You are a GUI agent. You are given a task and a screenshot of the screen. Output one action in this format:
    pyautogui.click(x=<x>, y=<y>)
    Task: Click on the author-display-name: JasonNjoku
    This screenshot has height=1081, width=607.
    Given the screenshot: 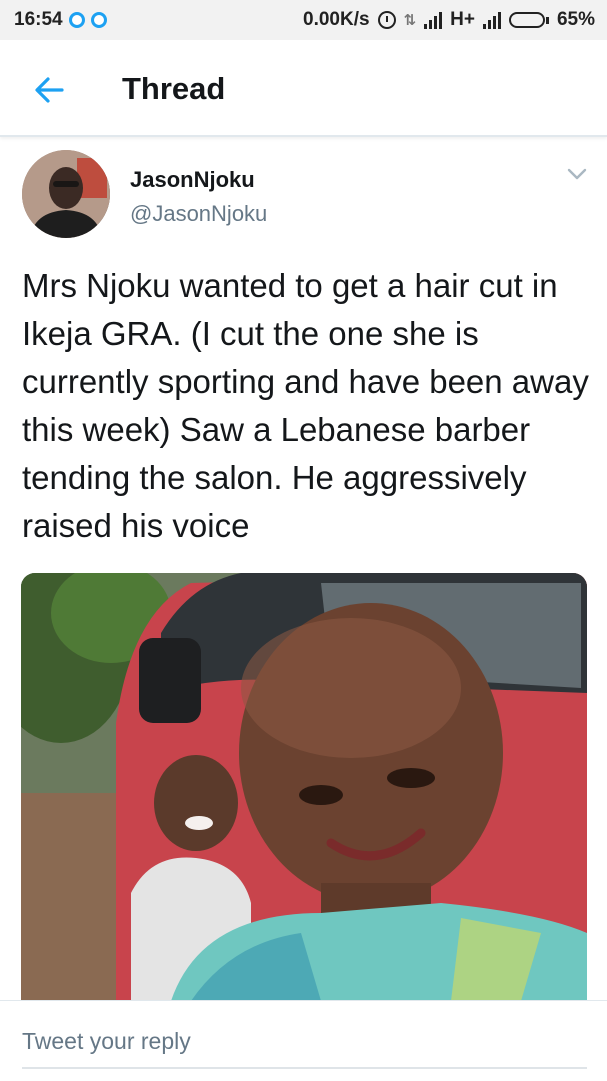 What is the action you would take?
    pyautogui.click(x=192, y=180)
    